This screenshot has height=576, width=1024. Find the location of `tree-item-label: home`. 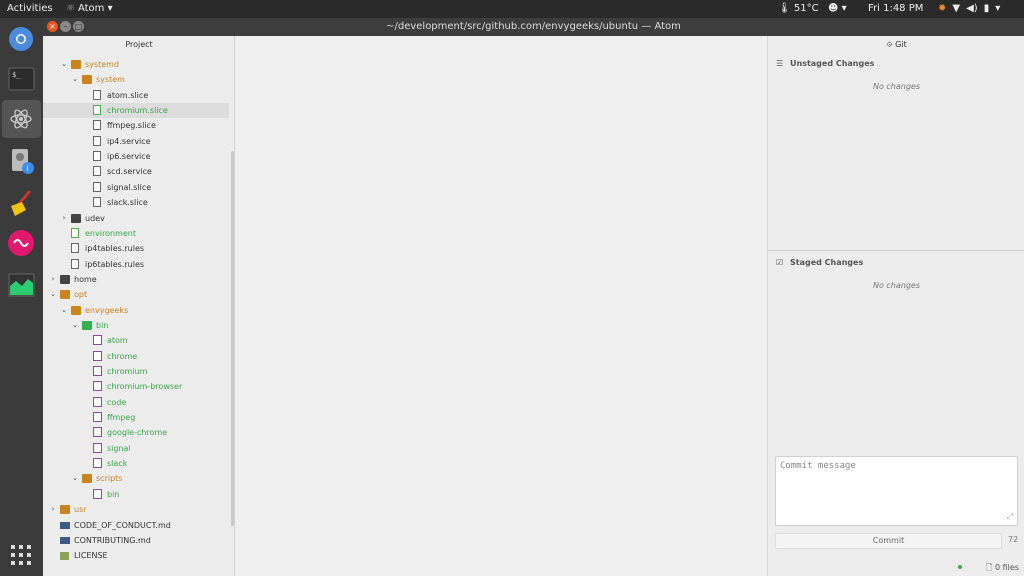

tree-item-label: home is located at coordinates (85, 279).